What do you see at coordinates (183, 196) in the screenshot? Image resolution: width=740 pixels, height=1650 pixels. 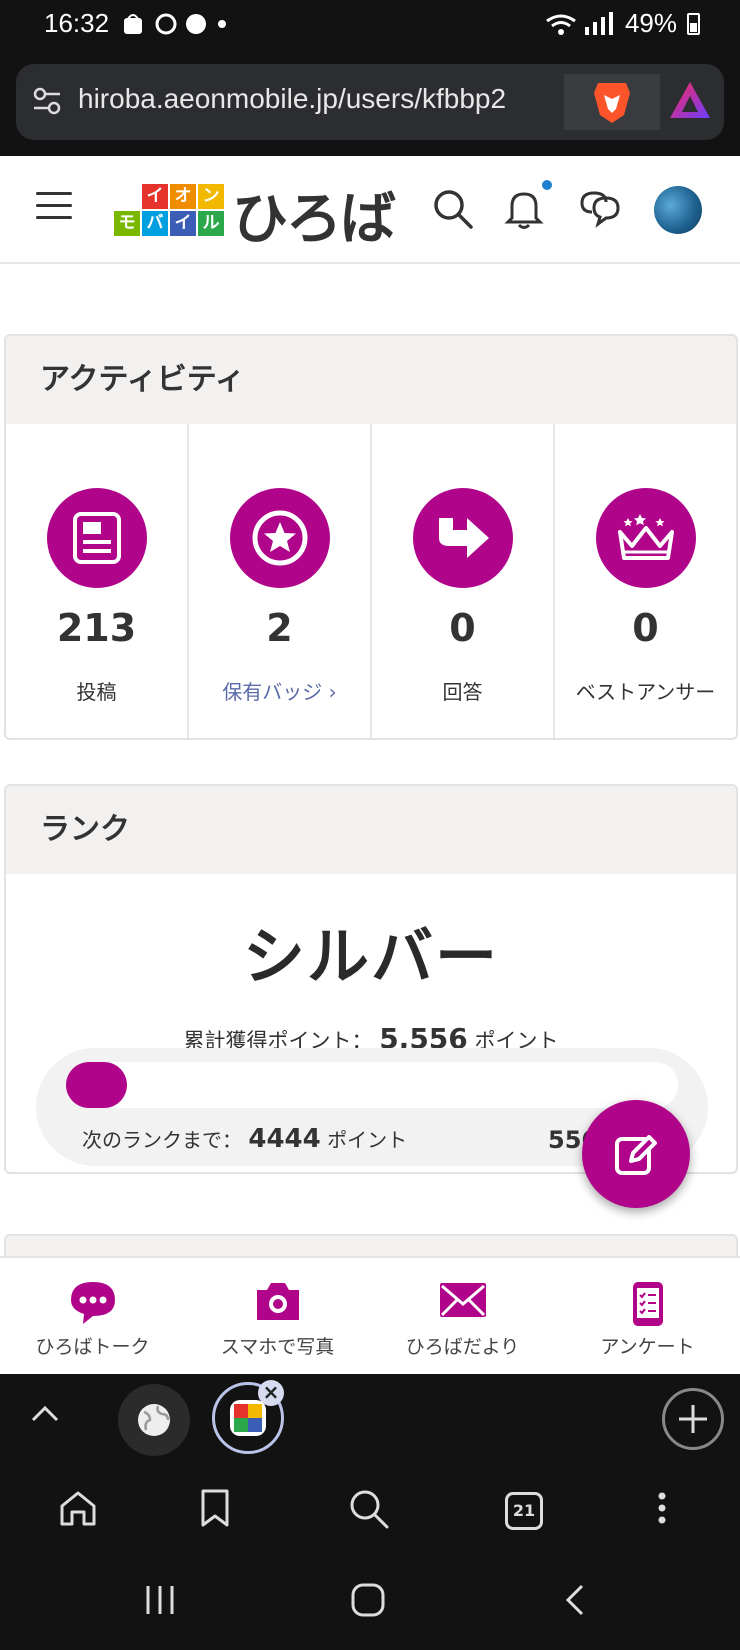 I see `logo-block: オ` at bounding box center [183, 196].